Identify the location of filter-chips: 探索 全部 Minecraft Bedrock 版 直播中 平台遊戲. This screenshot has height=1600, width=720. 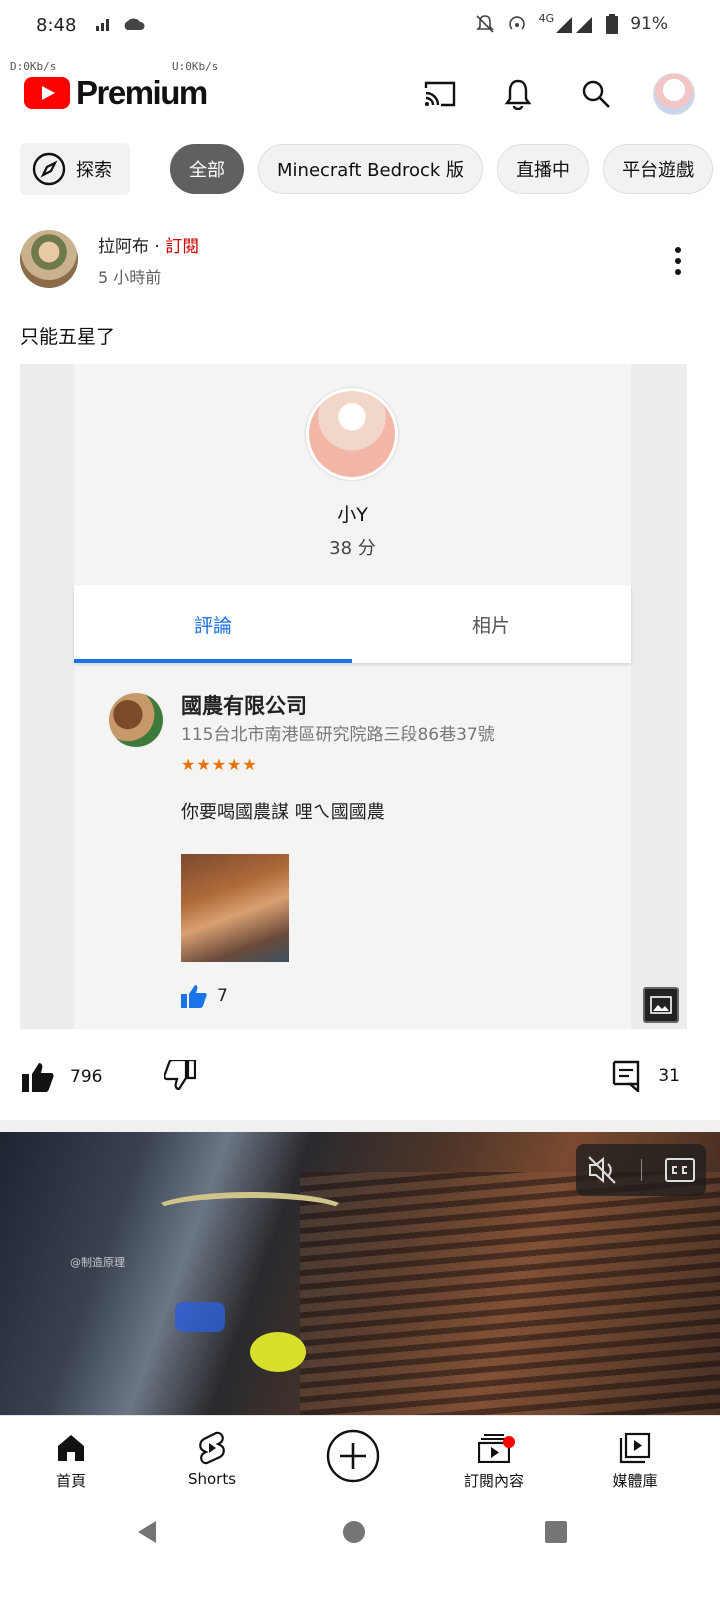
(360, 169).